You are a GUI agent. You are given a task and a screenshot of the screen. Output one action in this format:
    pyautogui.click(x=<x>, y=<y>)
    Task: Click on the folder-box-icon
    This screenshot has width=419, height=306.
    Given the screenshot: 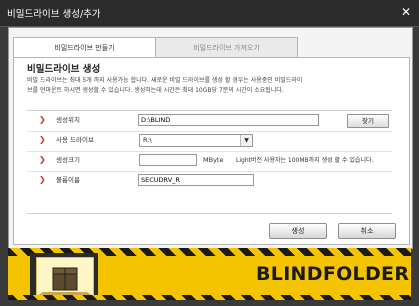 What is the action you would take?
    pyautogui.click(x=65, y=281)
    